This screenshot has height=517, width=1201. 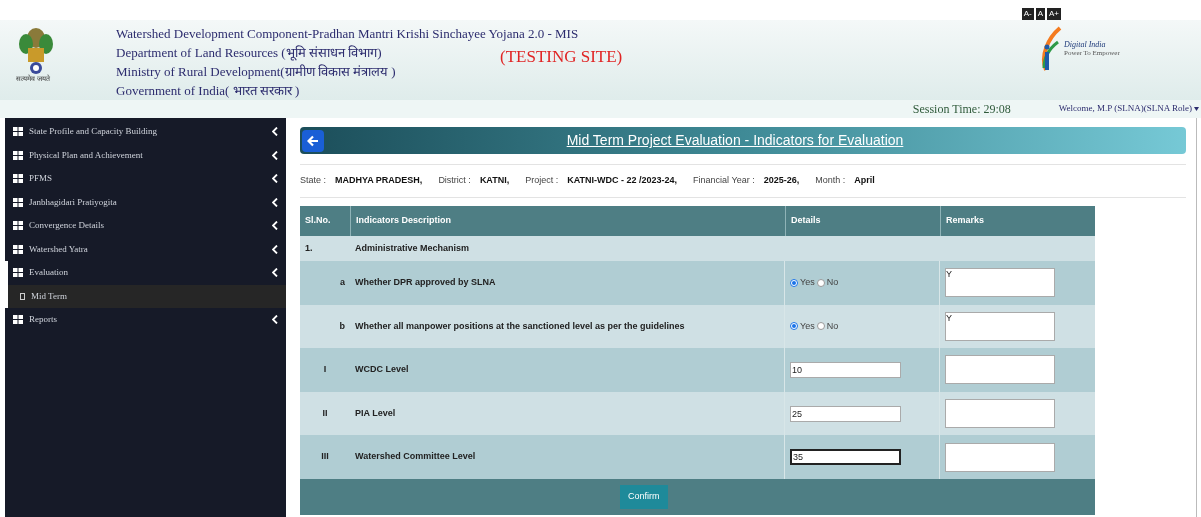 I want to click on sidebar-subitem: Mid Term, so click(x=145, y=296).